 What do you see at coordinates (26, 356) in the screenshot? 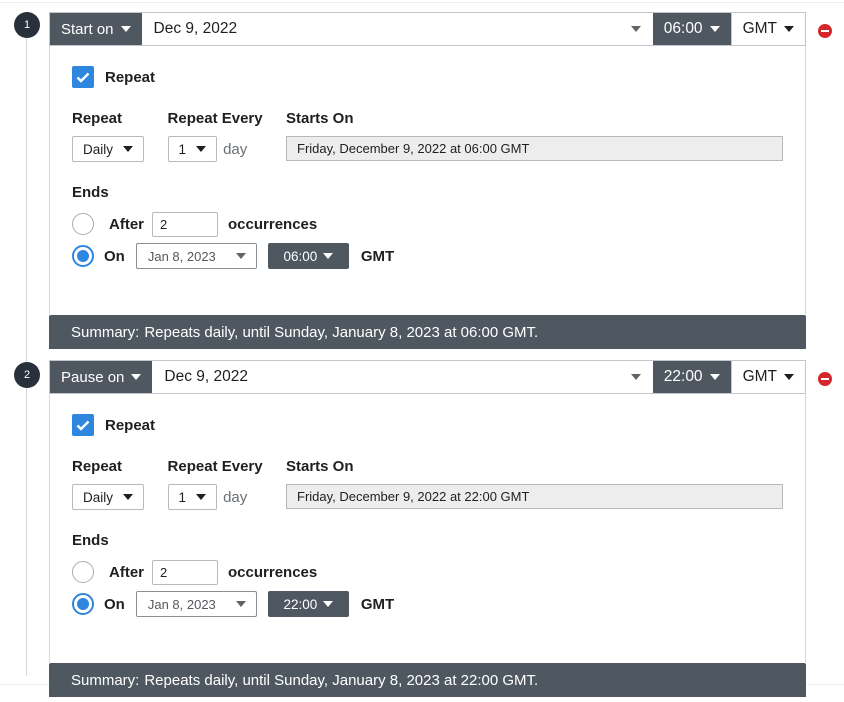
I see `timeline-line` at bounding box center [26, 356].